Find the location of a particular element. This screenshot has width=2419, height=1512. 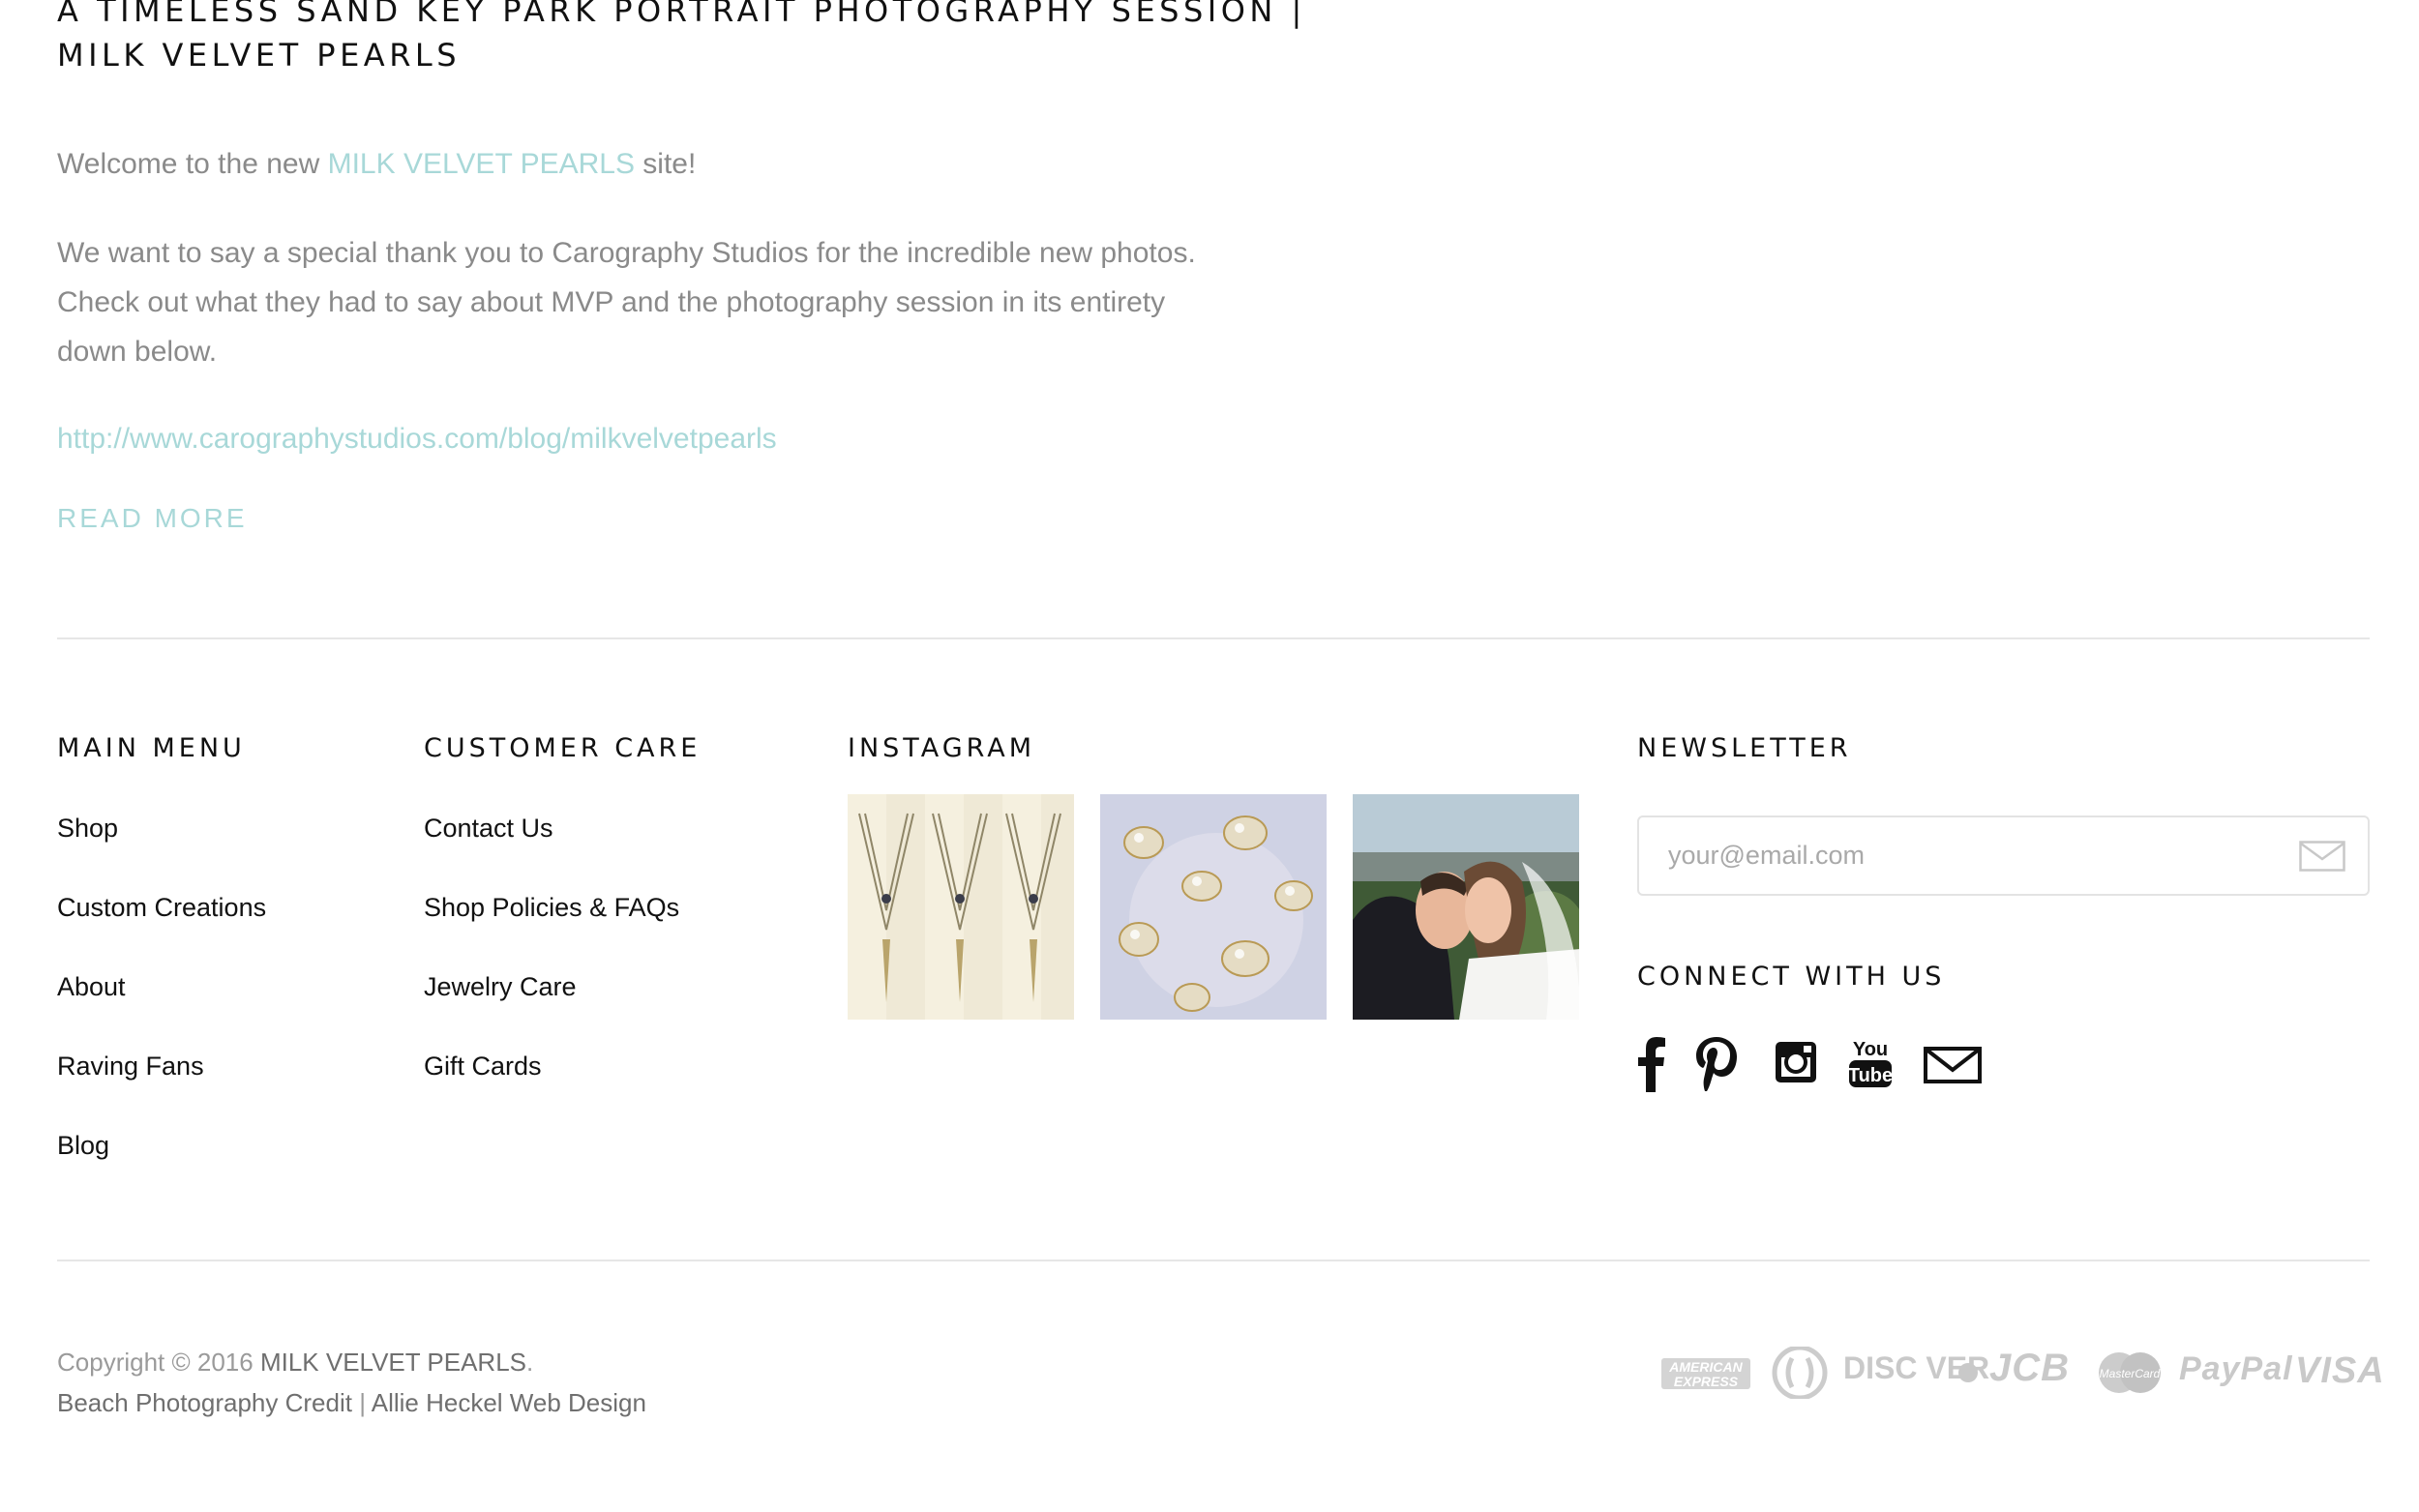

discover-dot-icon is located at coordinates (1968, 1372).